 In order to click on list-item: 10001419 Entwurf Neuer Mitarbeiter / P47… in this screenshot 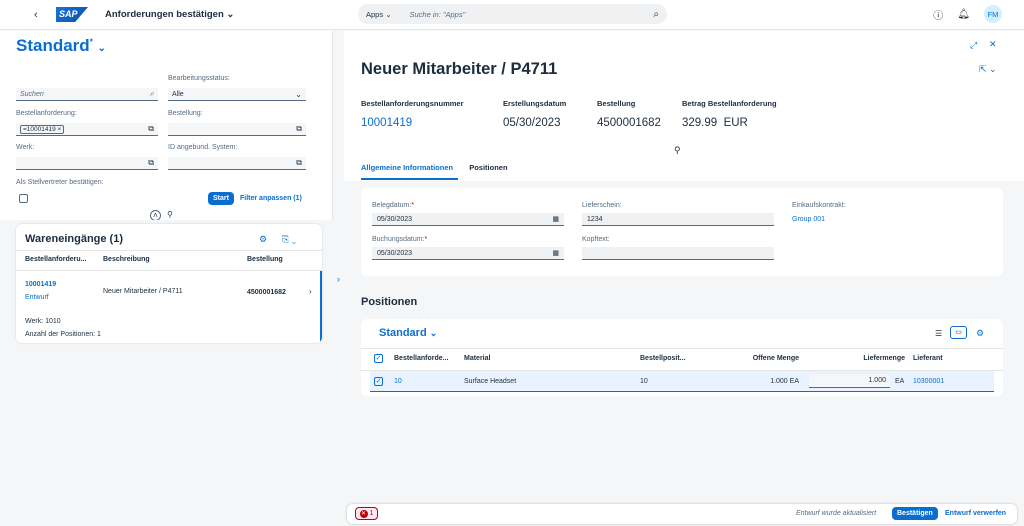, I will do `click(169, 307)`.